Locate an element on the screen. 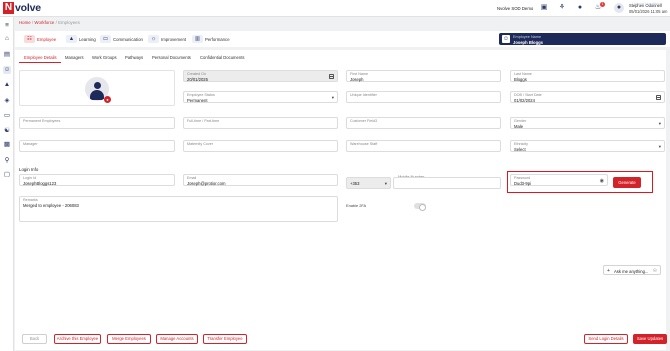  field-label: Last Name is located at coordinates (523, 73).